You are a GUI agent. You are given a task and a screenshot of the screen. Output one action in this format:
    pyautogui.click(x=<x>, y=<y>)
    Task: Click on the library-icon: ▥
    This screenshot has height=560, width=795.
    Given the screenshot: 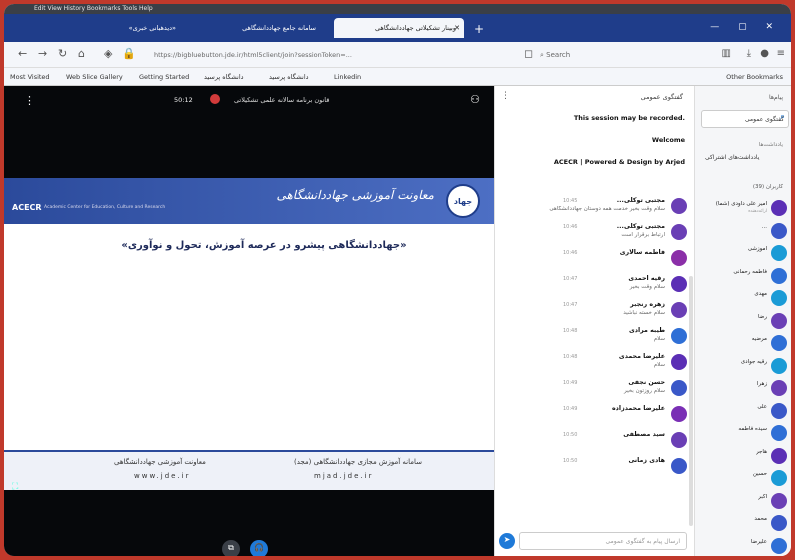 What is the action you would take?
    pyautogui.click(x=726, y=53)
    